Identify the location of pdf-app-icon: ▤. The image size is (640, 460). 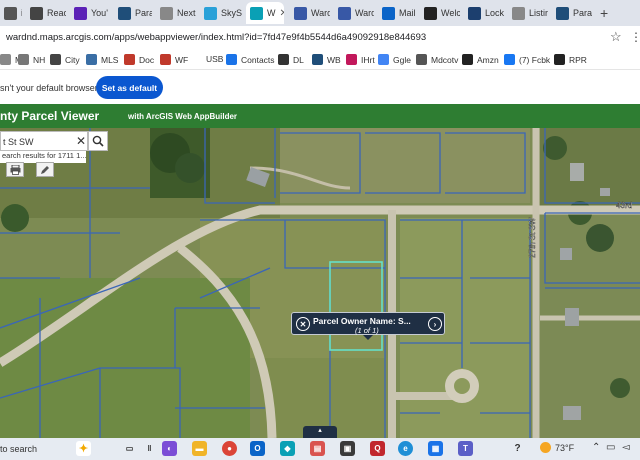
(317, 448).